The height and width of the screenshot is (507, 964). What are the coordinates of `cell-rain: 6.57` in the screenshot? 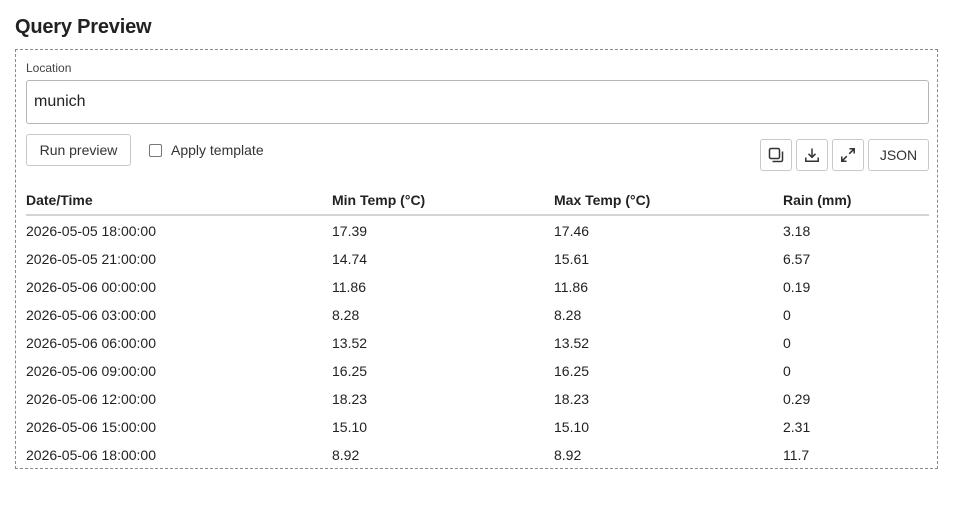 It's located at (797, 259).